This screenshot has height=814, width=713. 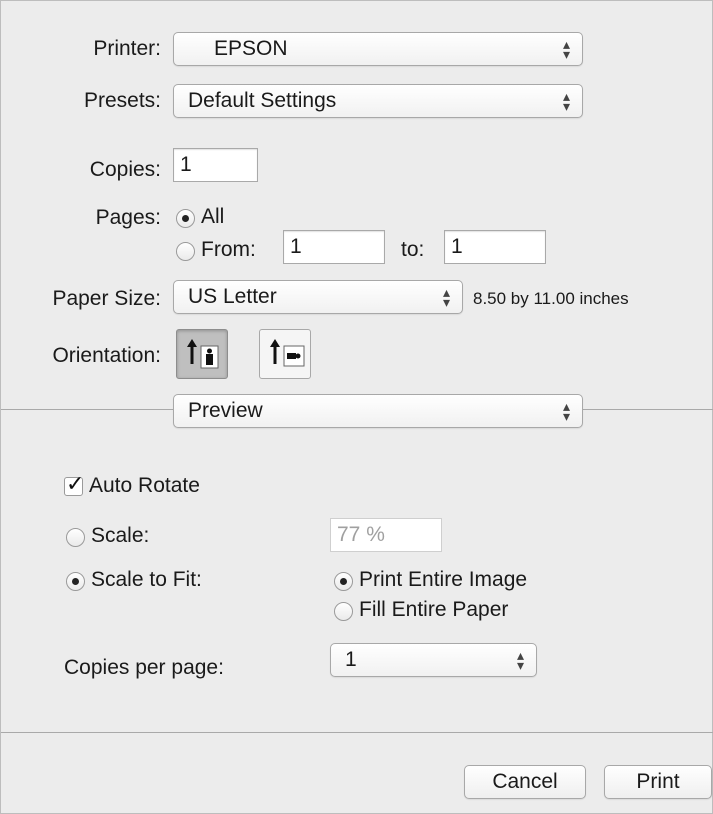 What do you see at coordinates (75, 581) in the screenshot?
I see `scale-to-fit-radio` at bounding box center [75, 581].